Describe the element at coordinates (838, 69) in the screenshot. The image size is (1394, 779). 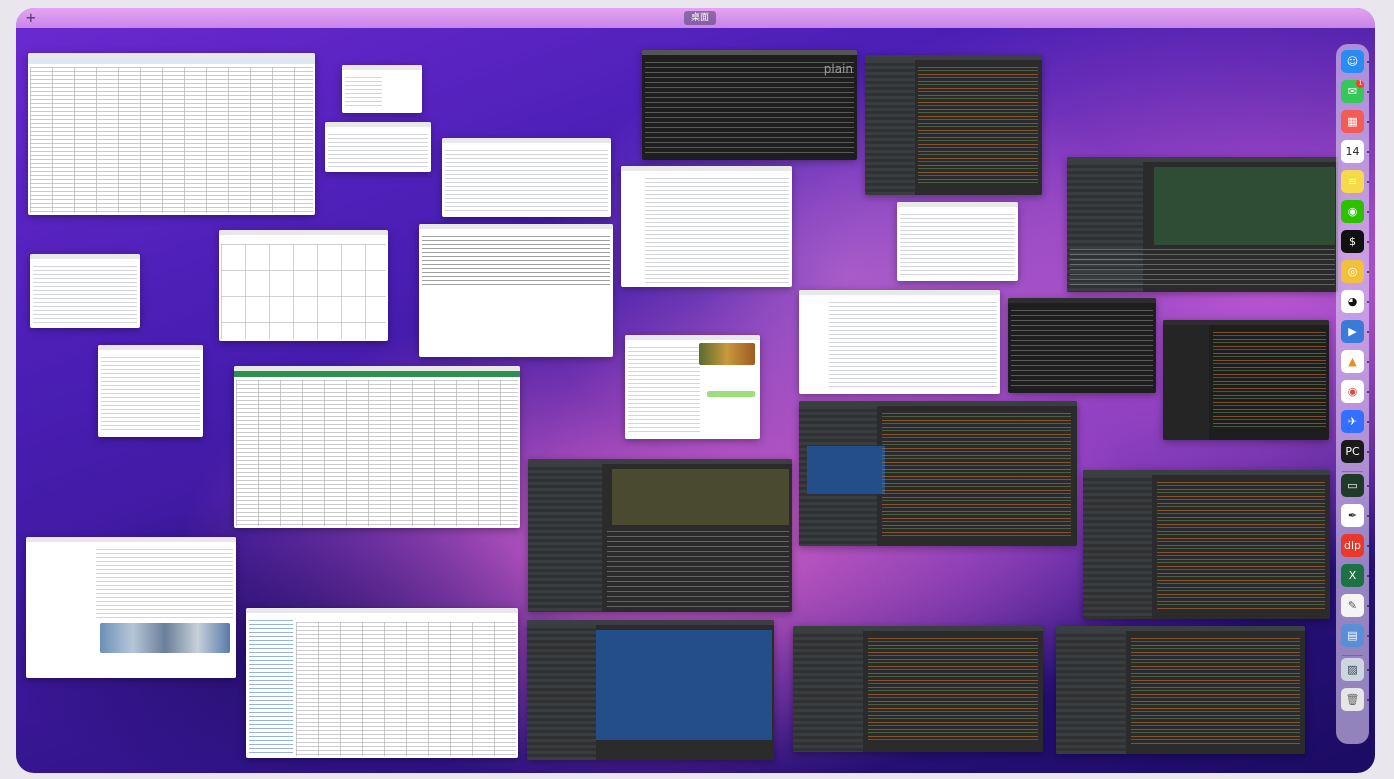
I see `terminal-plain-label: plain` at that location.